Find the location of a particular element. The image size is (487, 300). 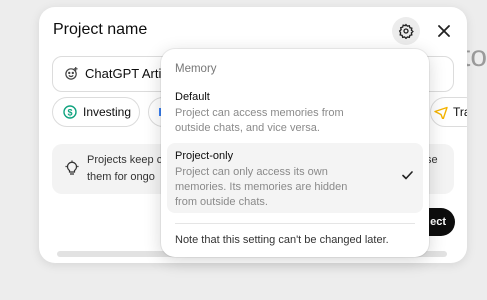

menu-divider is located at coordinates (295, 223).